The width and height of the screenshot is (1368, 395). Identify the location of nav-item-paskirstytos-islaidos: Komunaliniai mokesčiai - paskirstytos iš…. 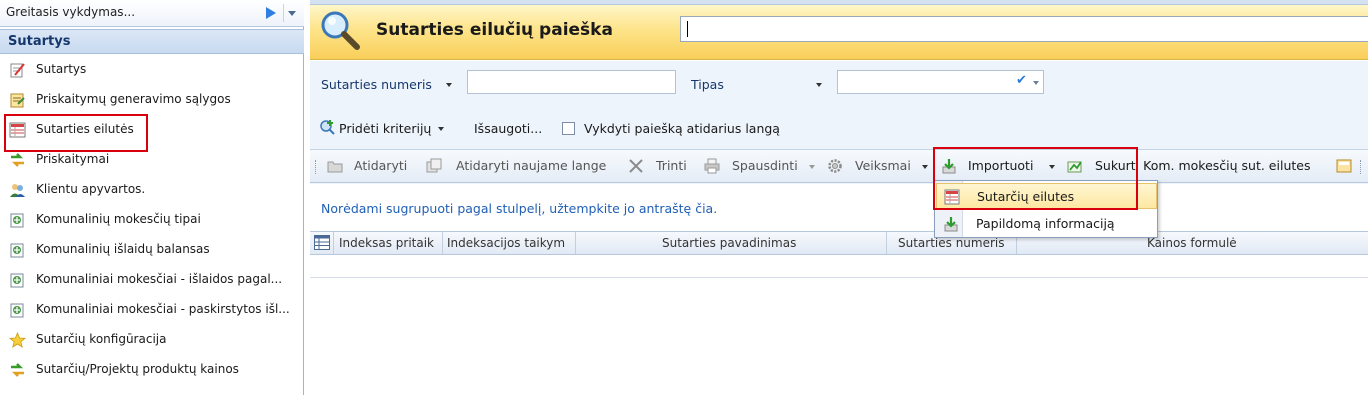
(152, 310).